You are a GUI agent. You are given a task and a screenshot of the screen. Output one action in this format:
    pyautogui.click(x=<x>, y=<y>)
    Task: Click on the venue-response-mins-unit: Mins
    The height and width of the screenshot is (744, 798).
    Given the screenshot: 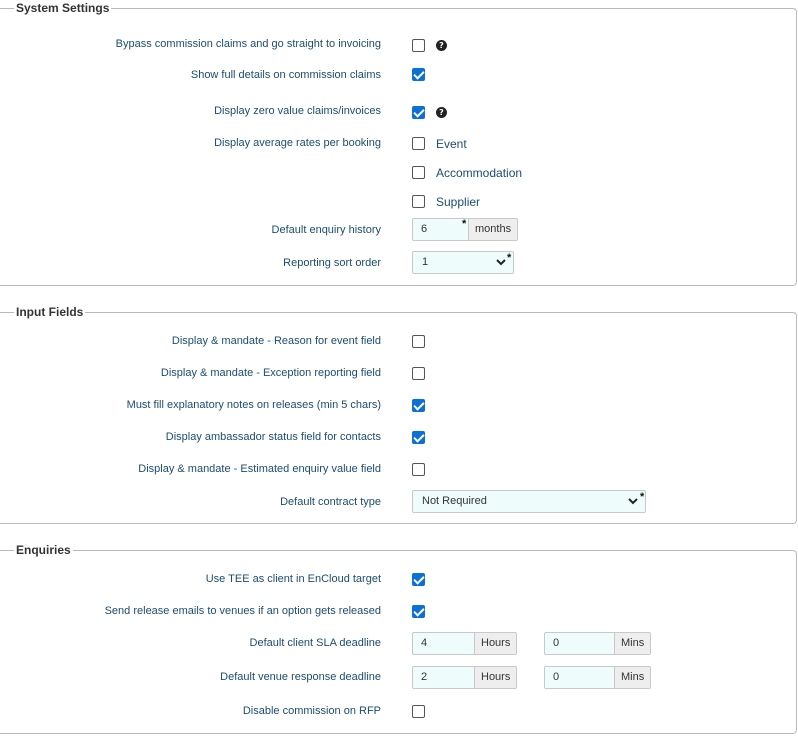 What is the action you would take?
    pyautogui.click(x=633, y=677)
    